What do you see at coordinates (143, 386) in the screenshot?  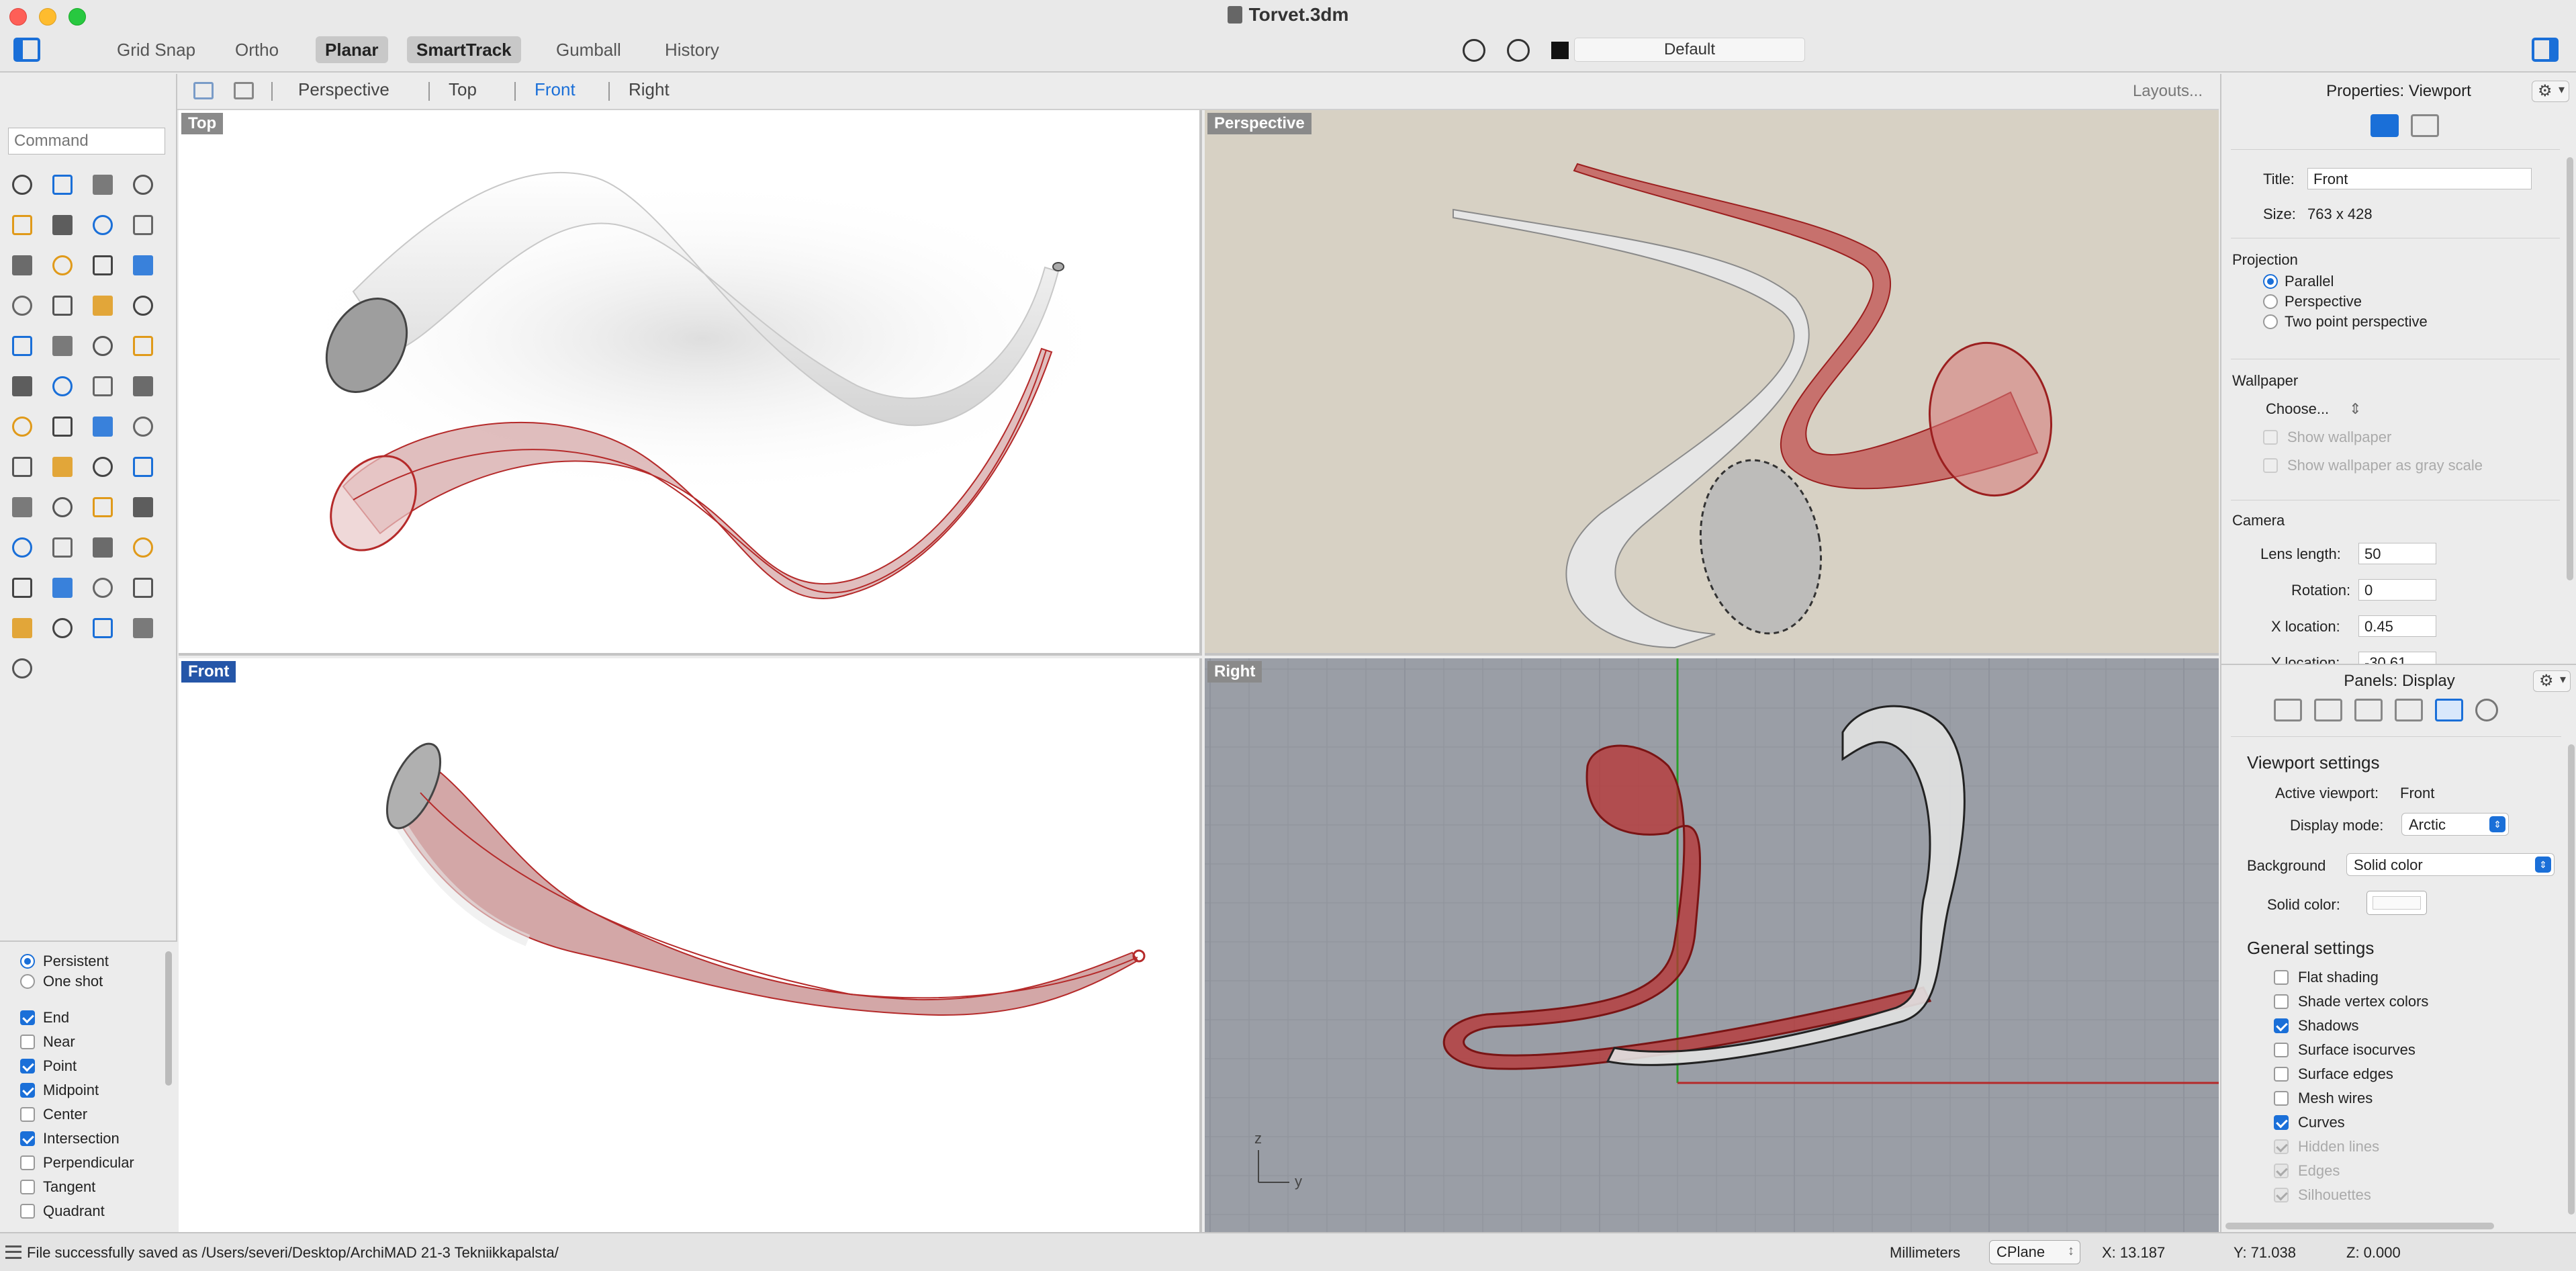 I see `transform-icon` at bounding box center [143, 386].